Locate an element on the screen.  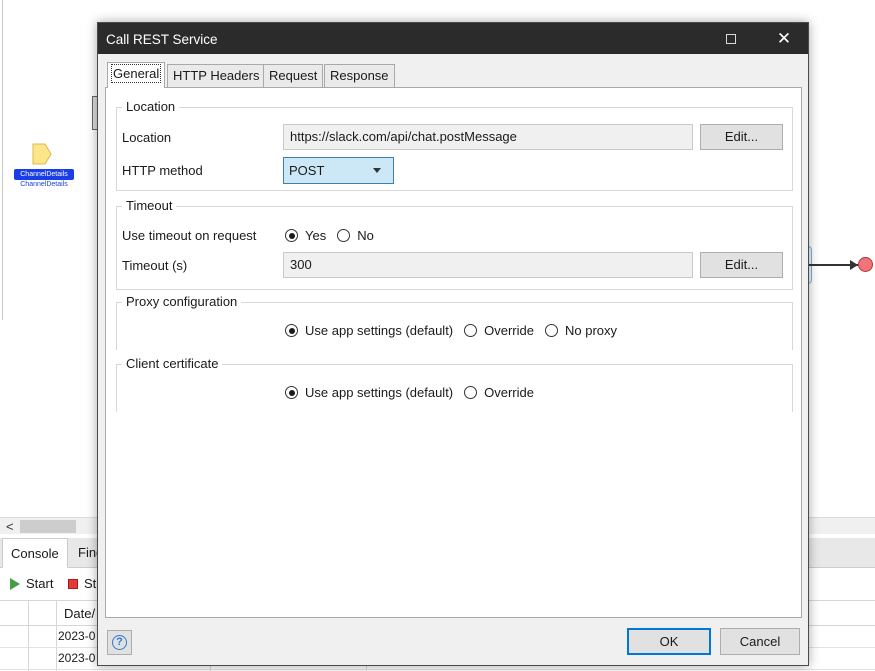
timeout-no-option: No is located at coordinates (355, 235).